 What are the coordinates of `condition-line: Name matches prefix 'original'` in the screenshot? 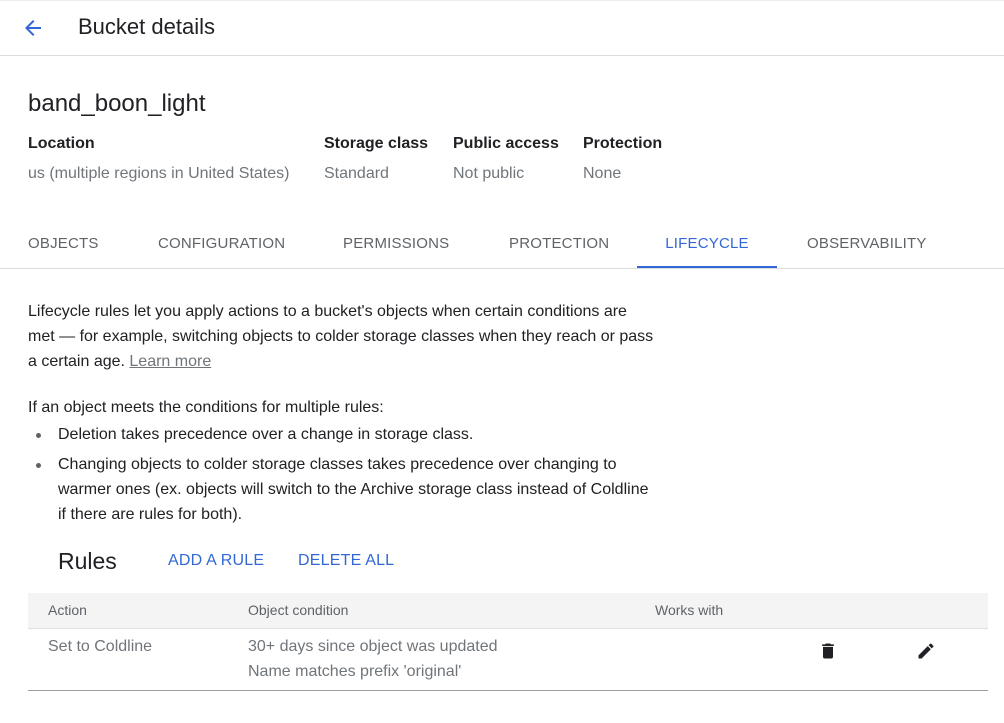 It's located at (355, 671).